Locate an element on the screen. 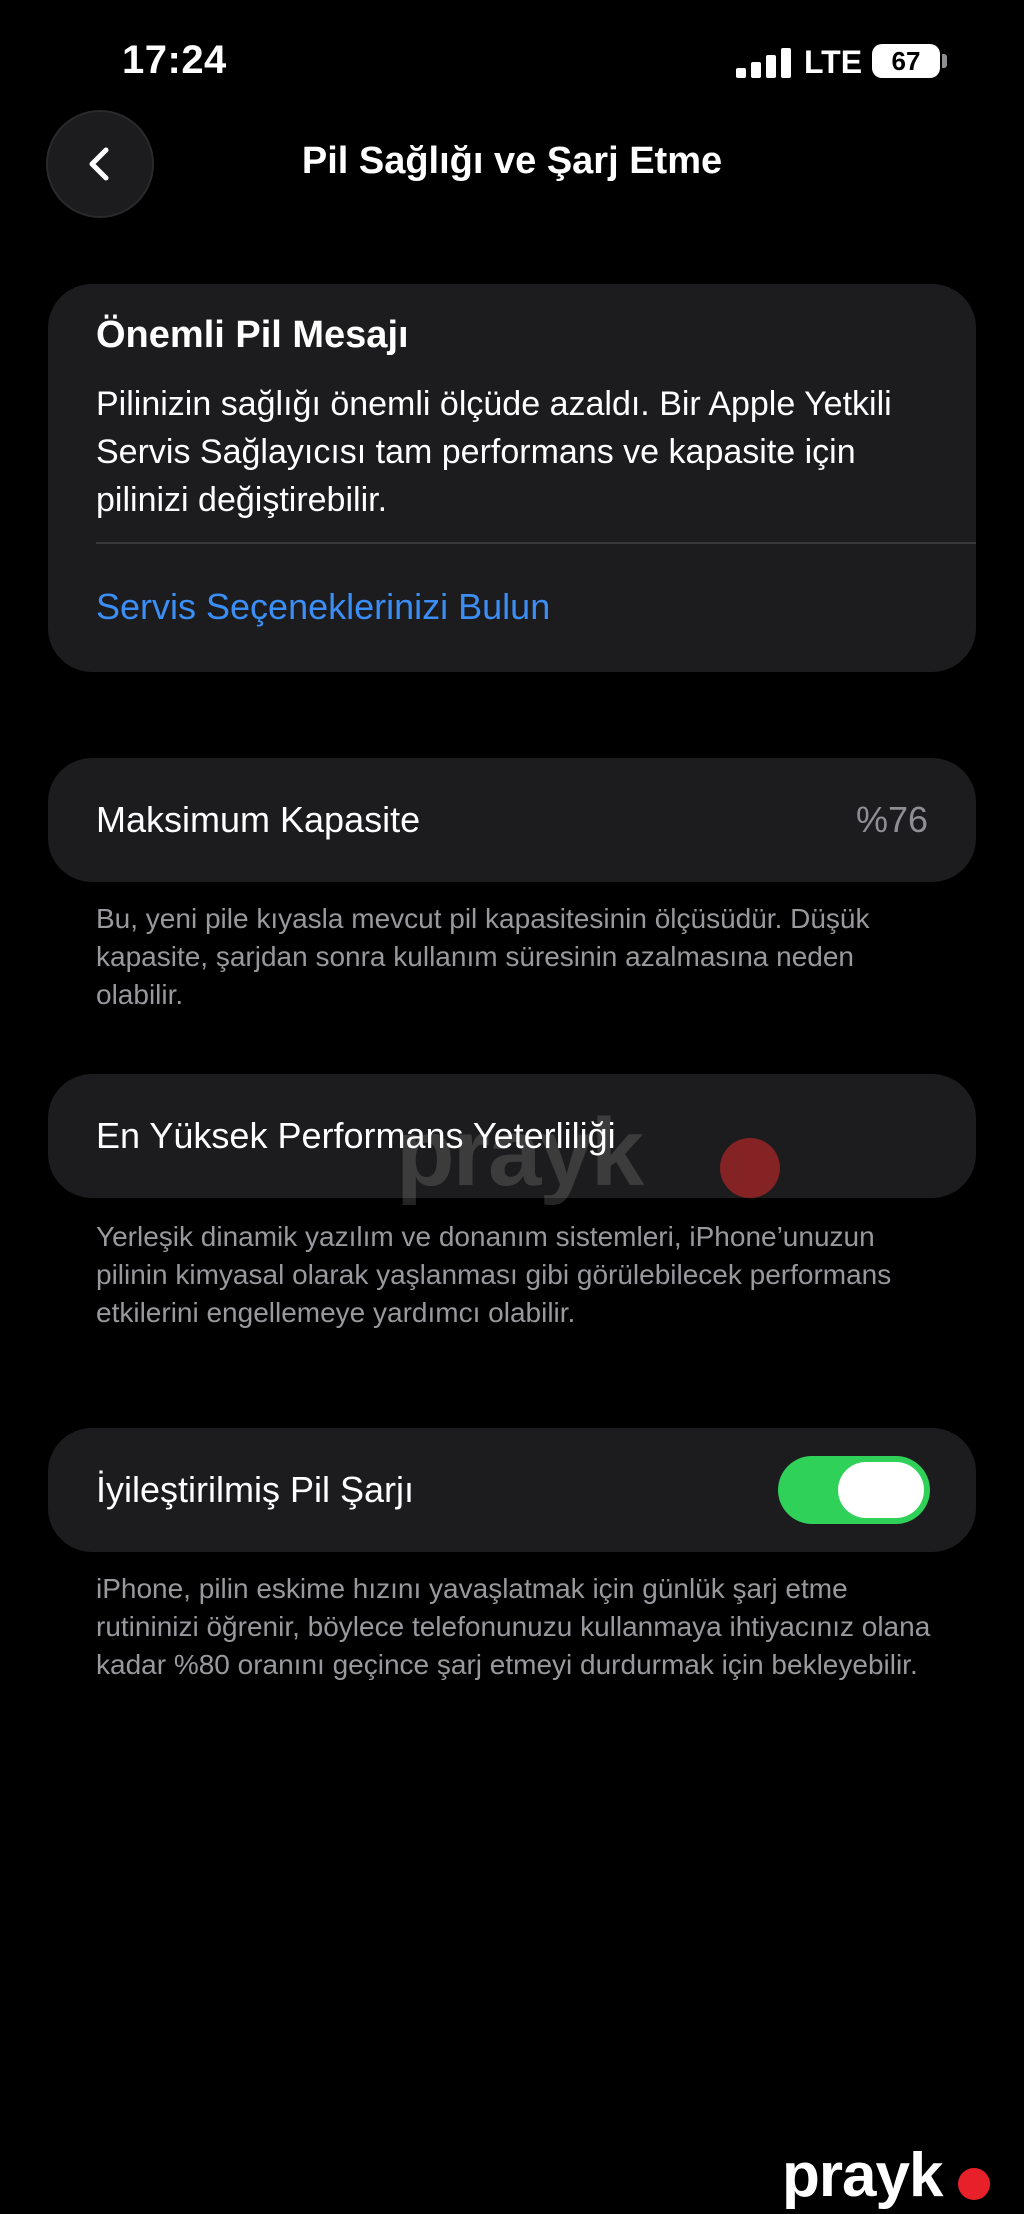  battery-cap is located at coordinates (944, 61).